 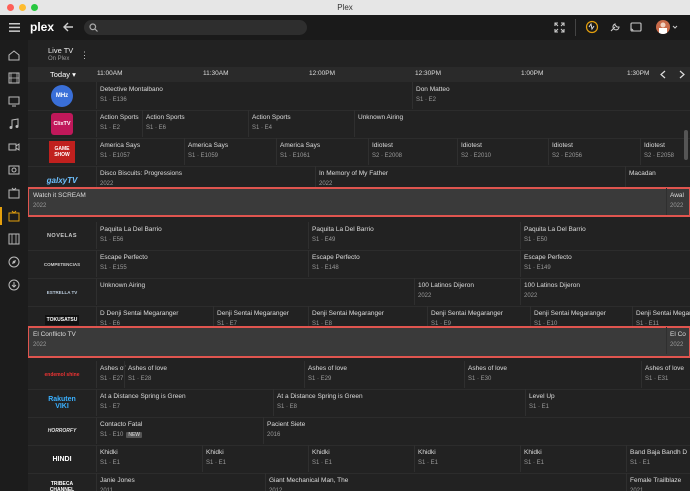 What do you see at coordinates (68, 28) in the screenshot?
I see `back-arrow-icon` at bounding box center [68, 28].